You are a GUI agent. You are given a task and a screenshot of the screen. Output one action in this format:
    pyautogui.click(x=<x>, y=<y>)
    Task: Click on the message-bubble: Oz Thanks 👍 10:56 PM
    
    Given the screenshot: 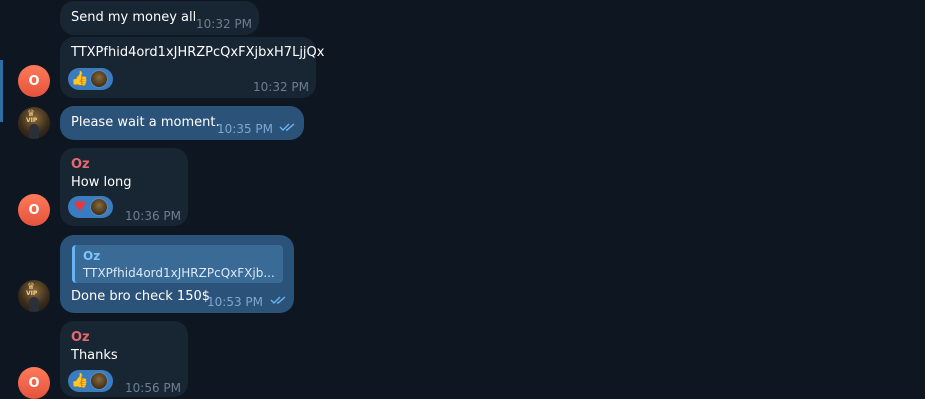 What is the action you would take?
    pyautogui.click(x=124, y=359)
    